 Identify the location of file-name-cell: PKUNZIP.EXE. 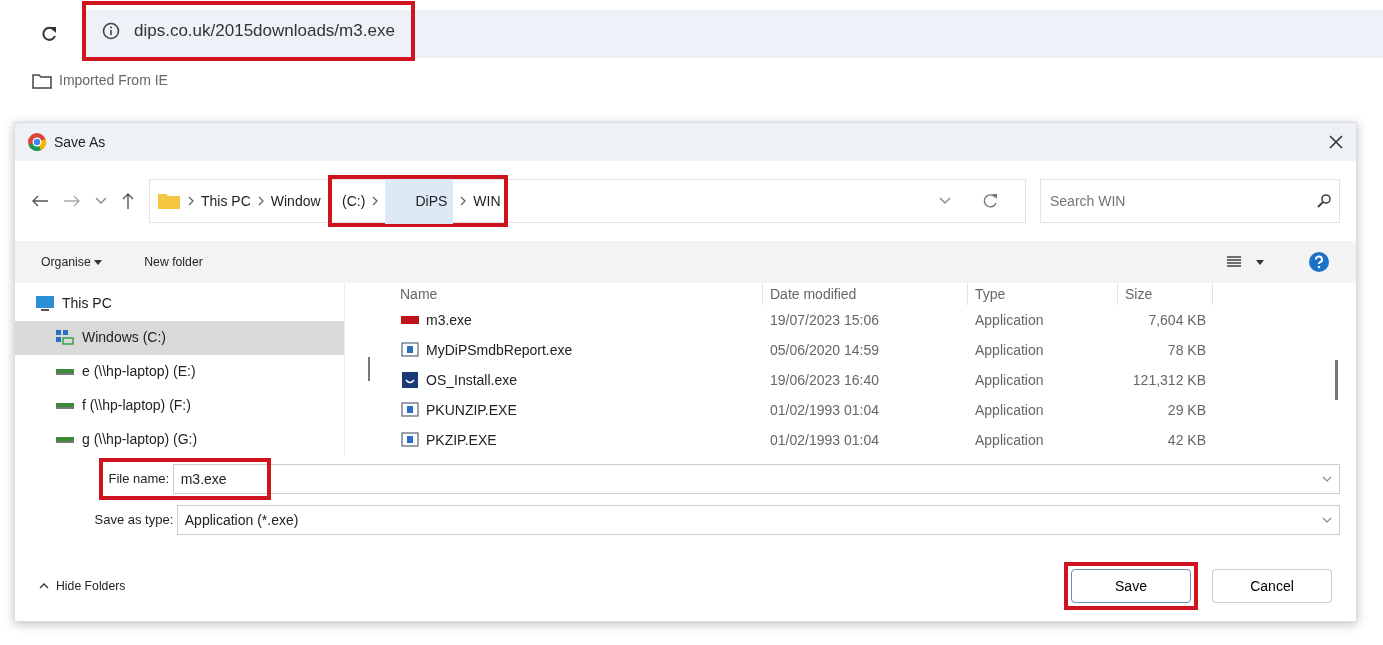
(578, 410).